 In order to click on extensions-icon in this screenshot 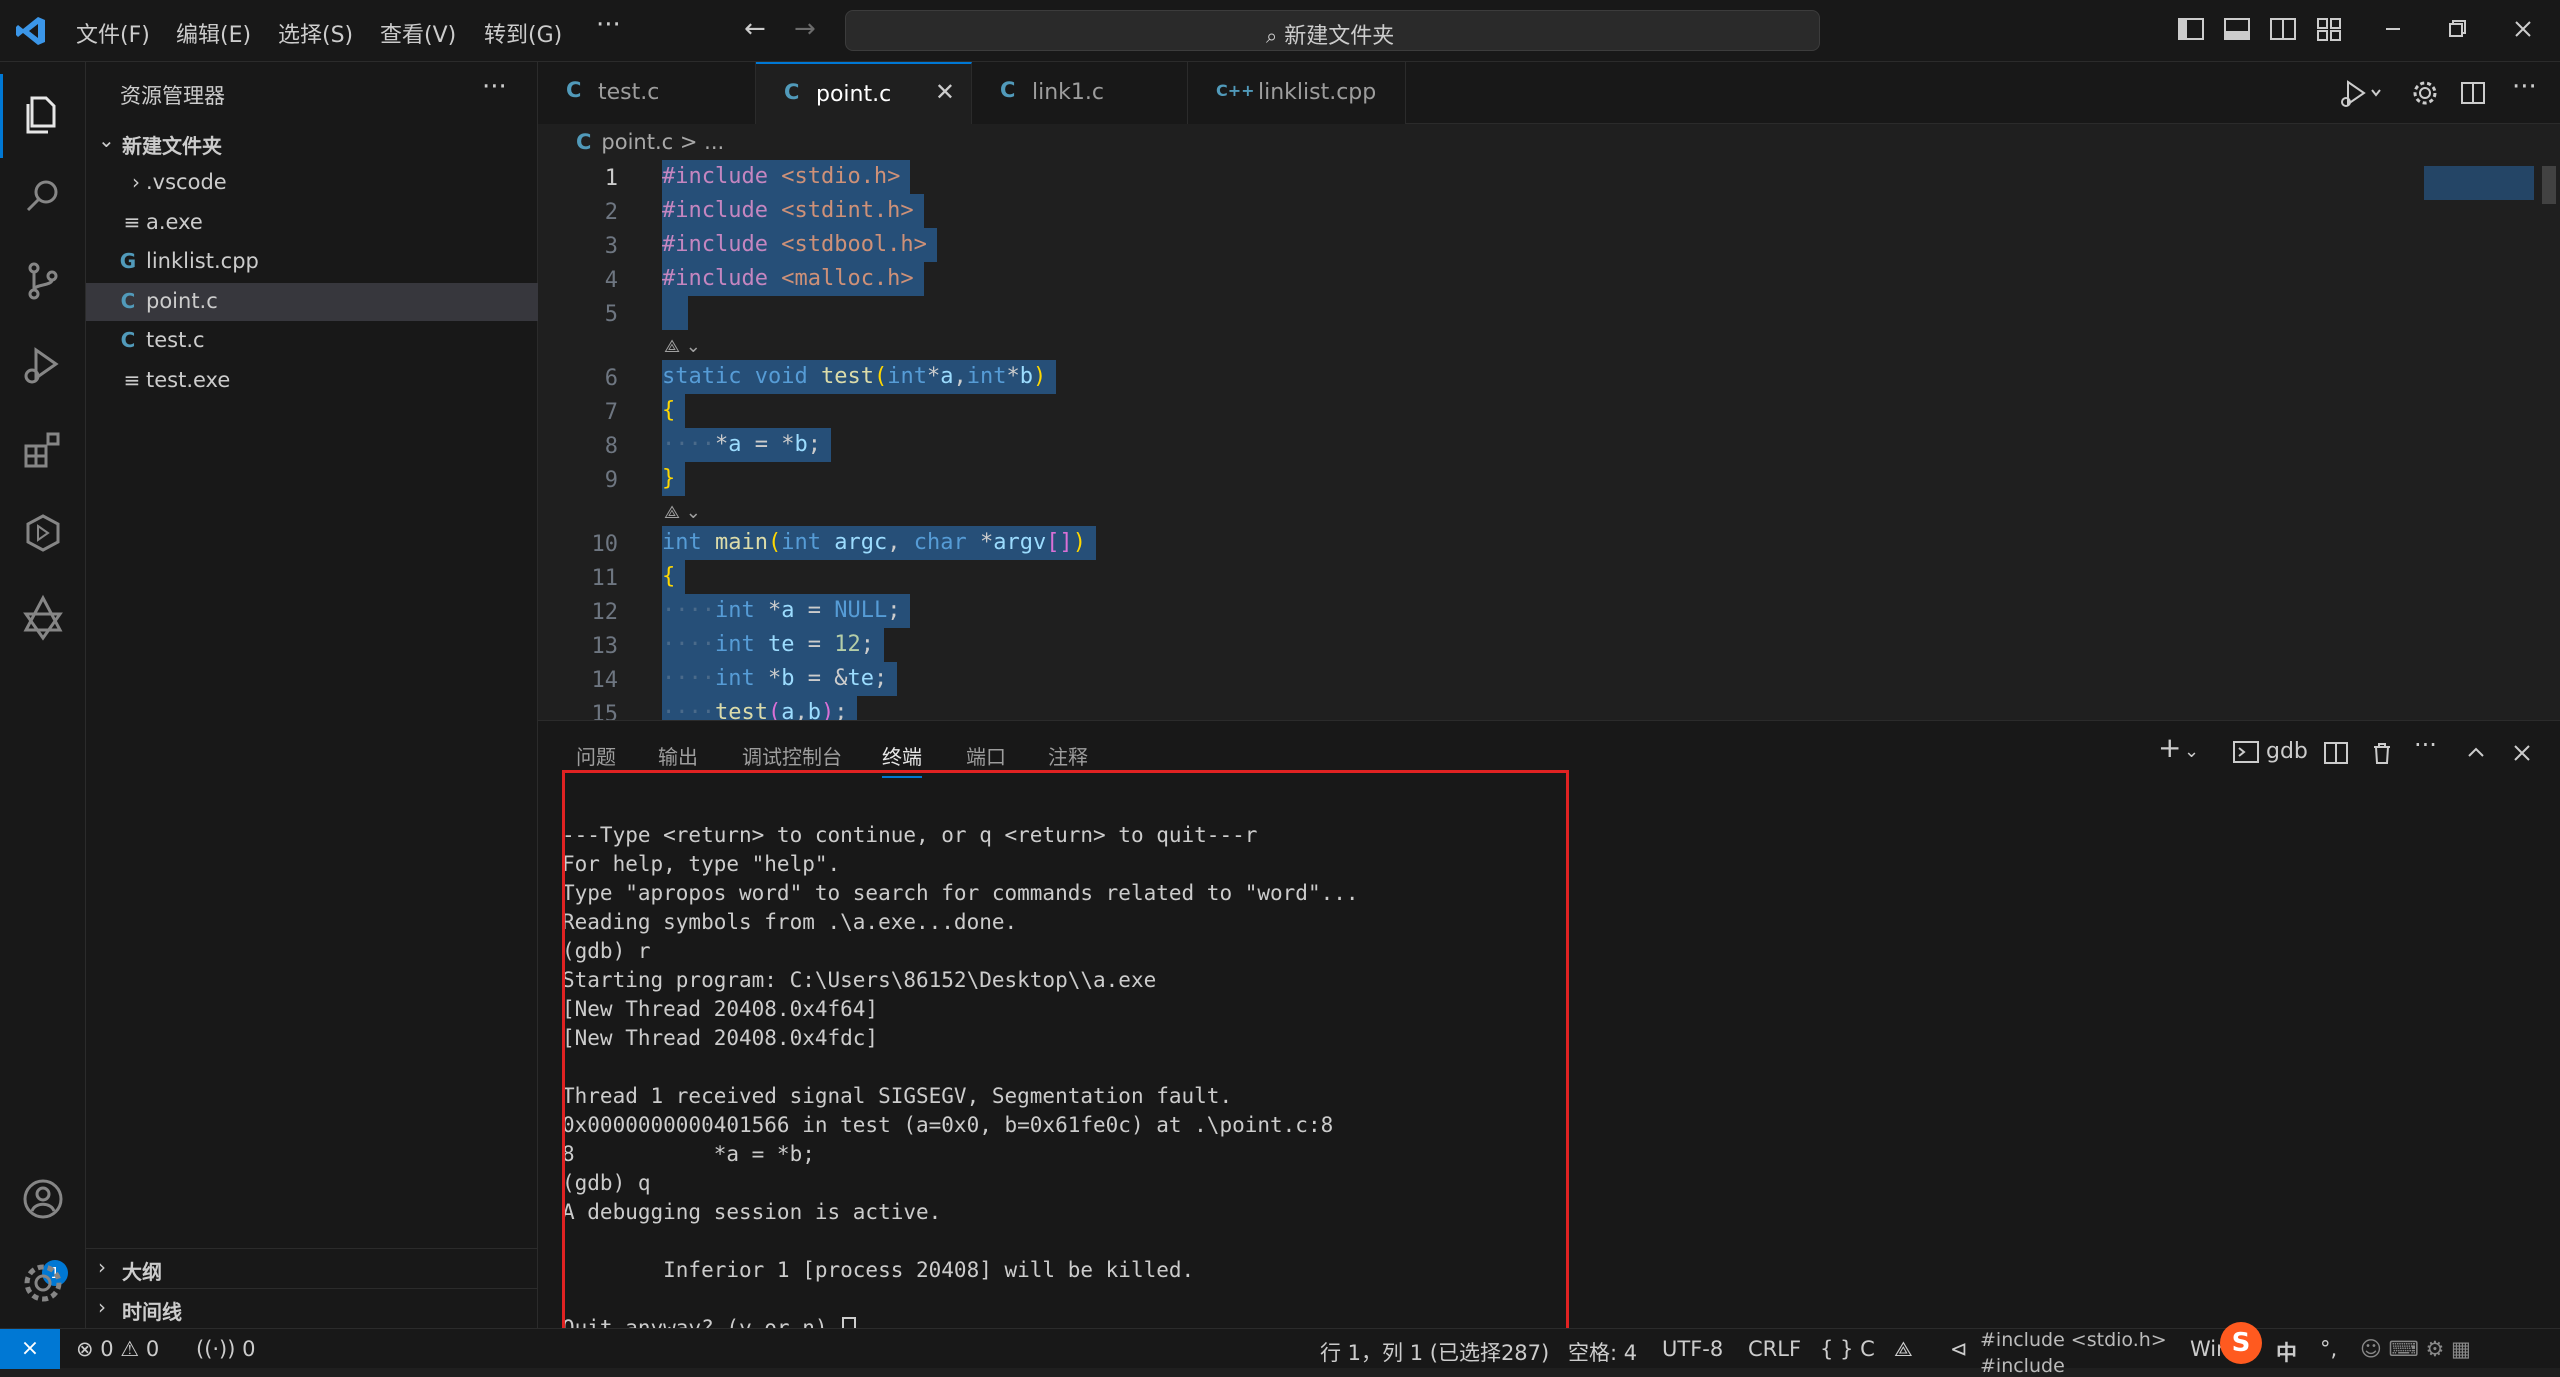, I will do `click(43, 449)`.